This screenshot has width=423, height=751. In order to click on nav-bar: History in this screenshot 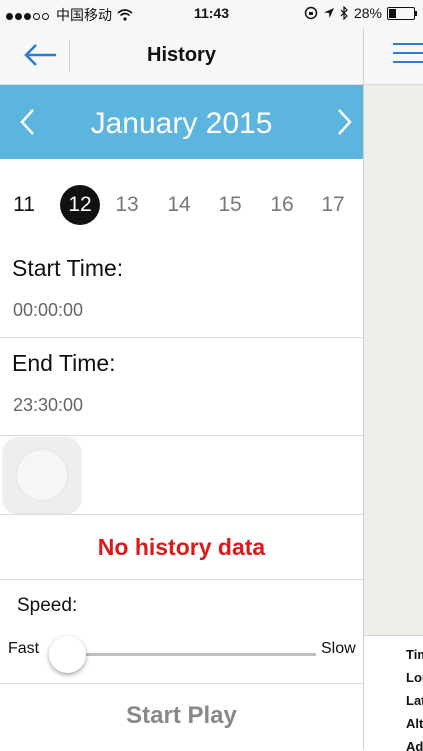, I will do `click(181, 56)`.